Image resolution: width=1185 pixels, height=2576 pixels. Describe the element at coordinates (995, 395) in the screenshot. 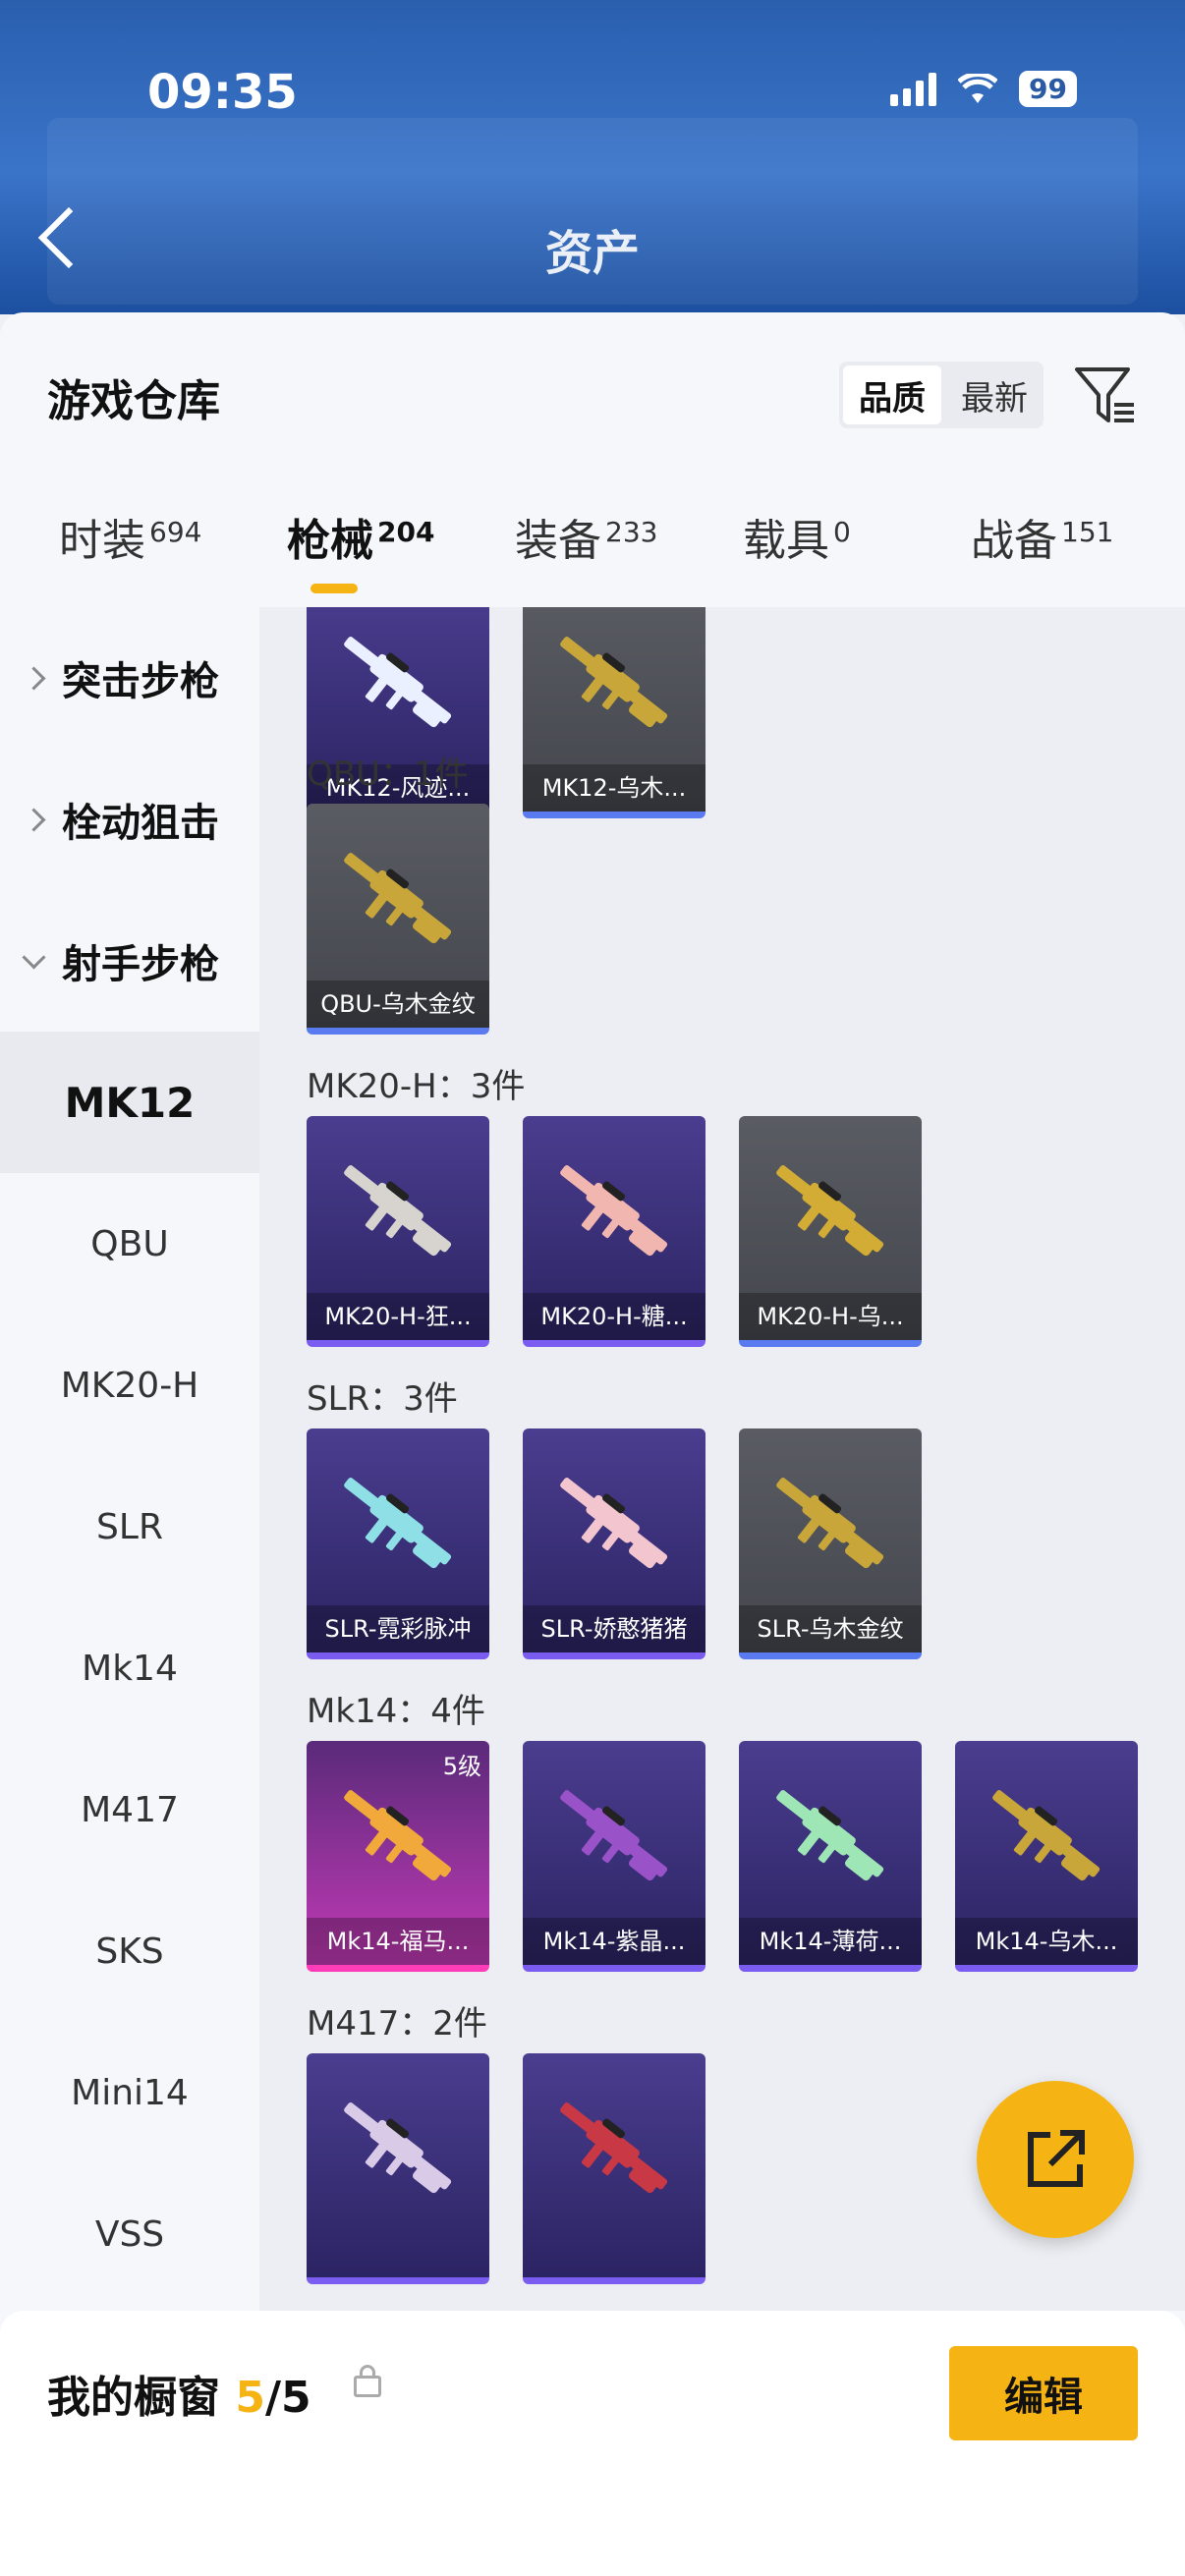

I see `sort-latest-button: 最新` at that location.